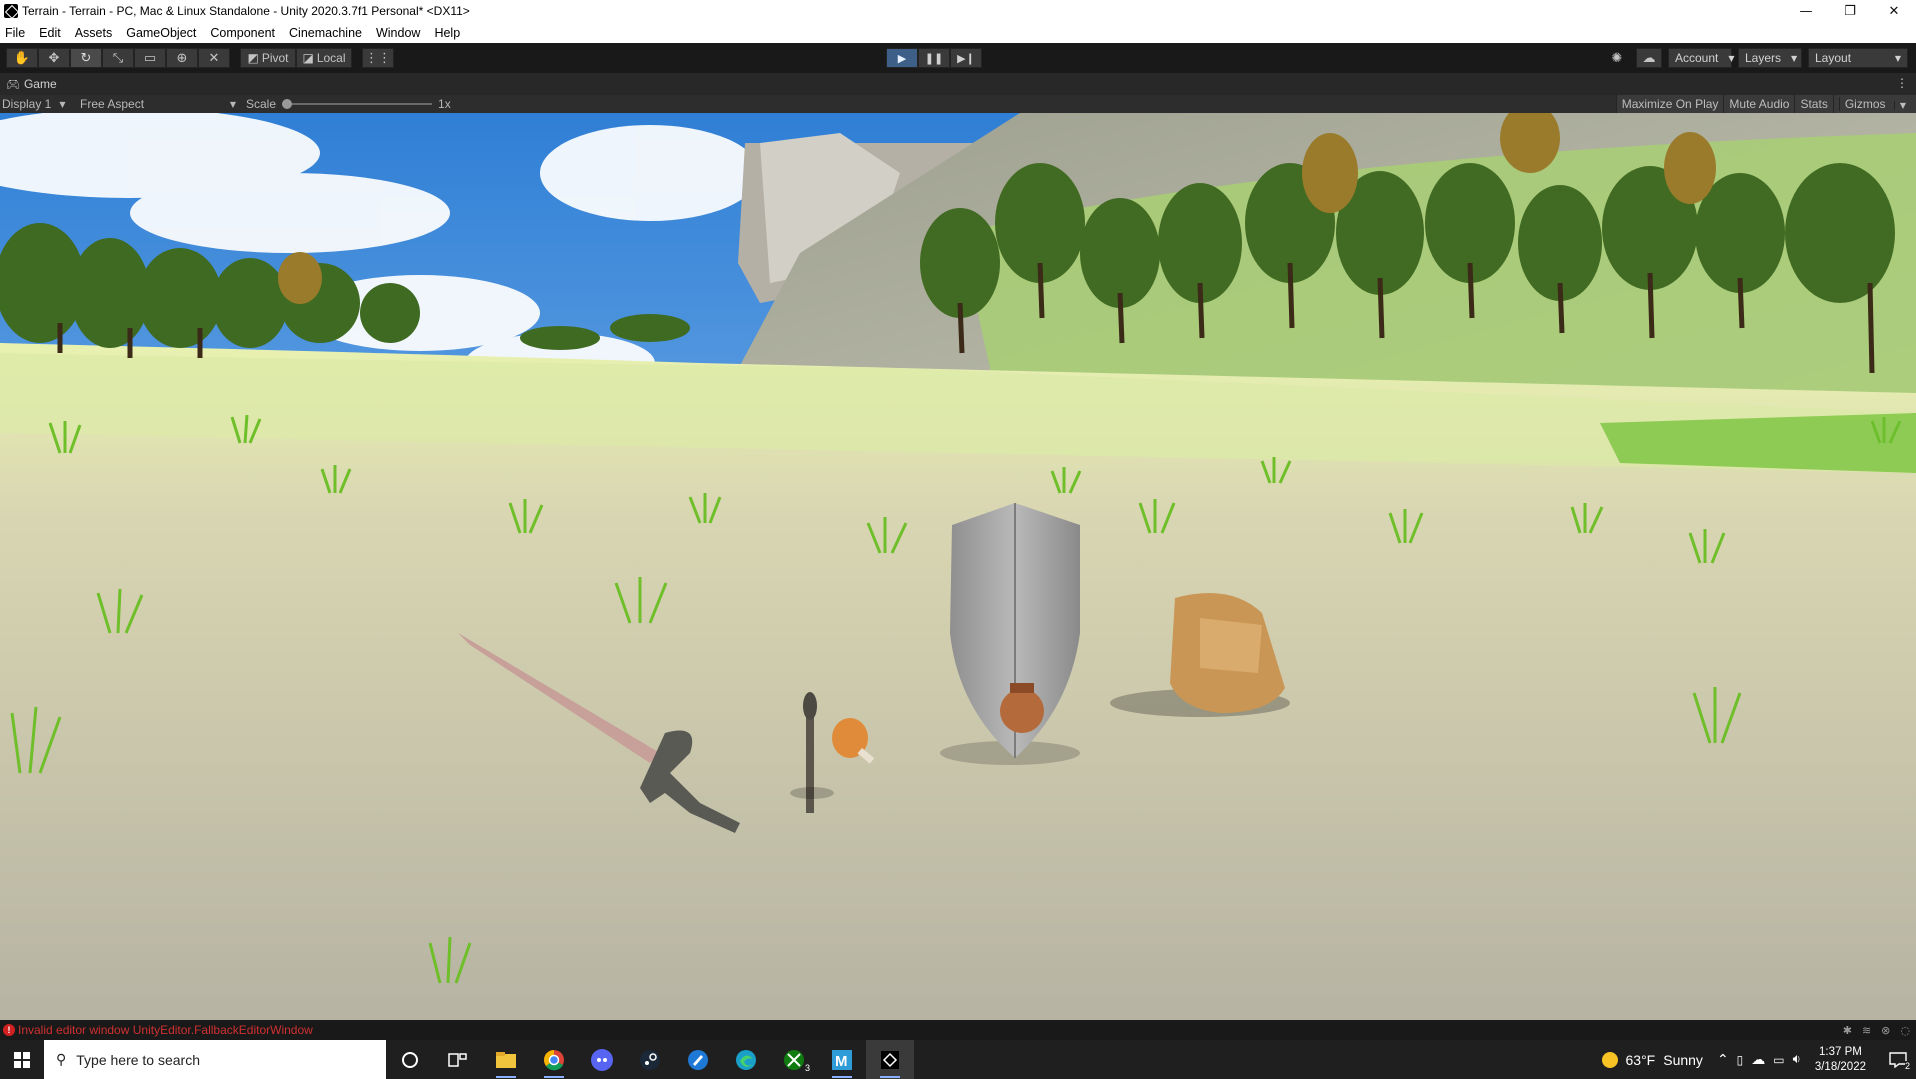  I want to click on scale-control: Scale 1x, so click(348, 104).